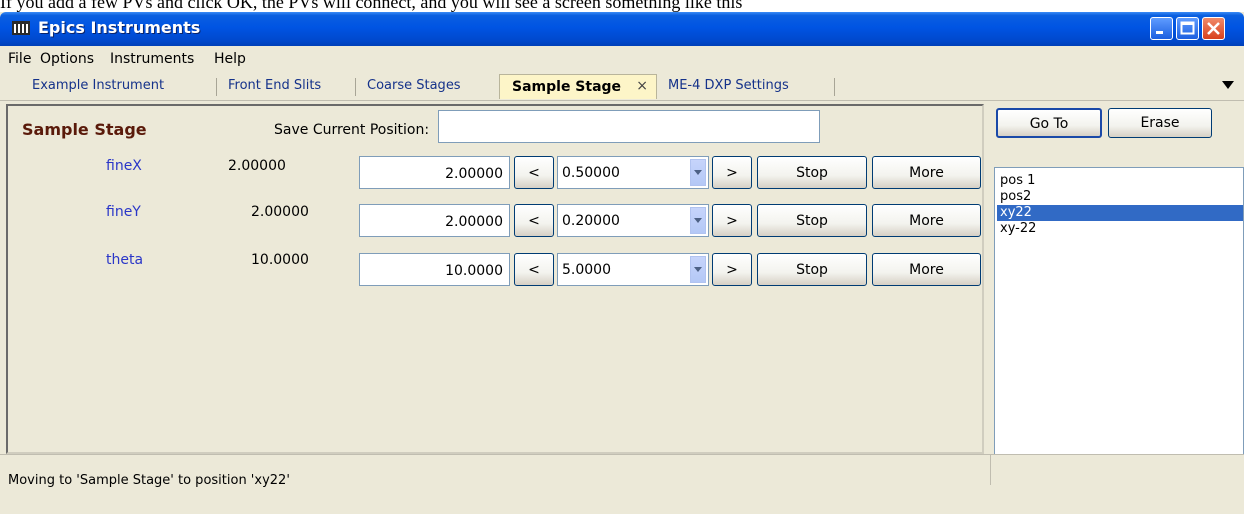 This screenshot has width=1244, height=514. What do you see at coordinates (1120, 197) in the screenshot?
I see `list-item: pos2` at bounding box center [1120, 197].